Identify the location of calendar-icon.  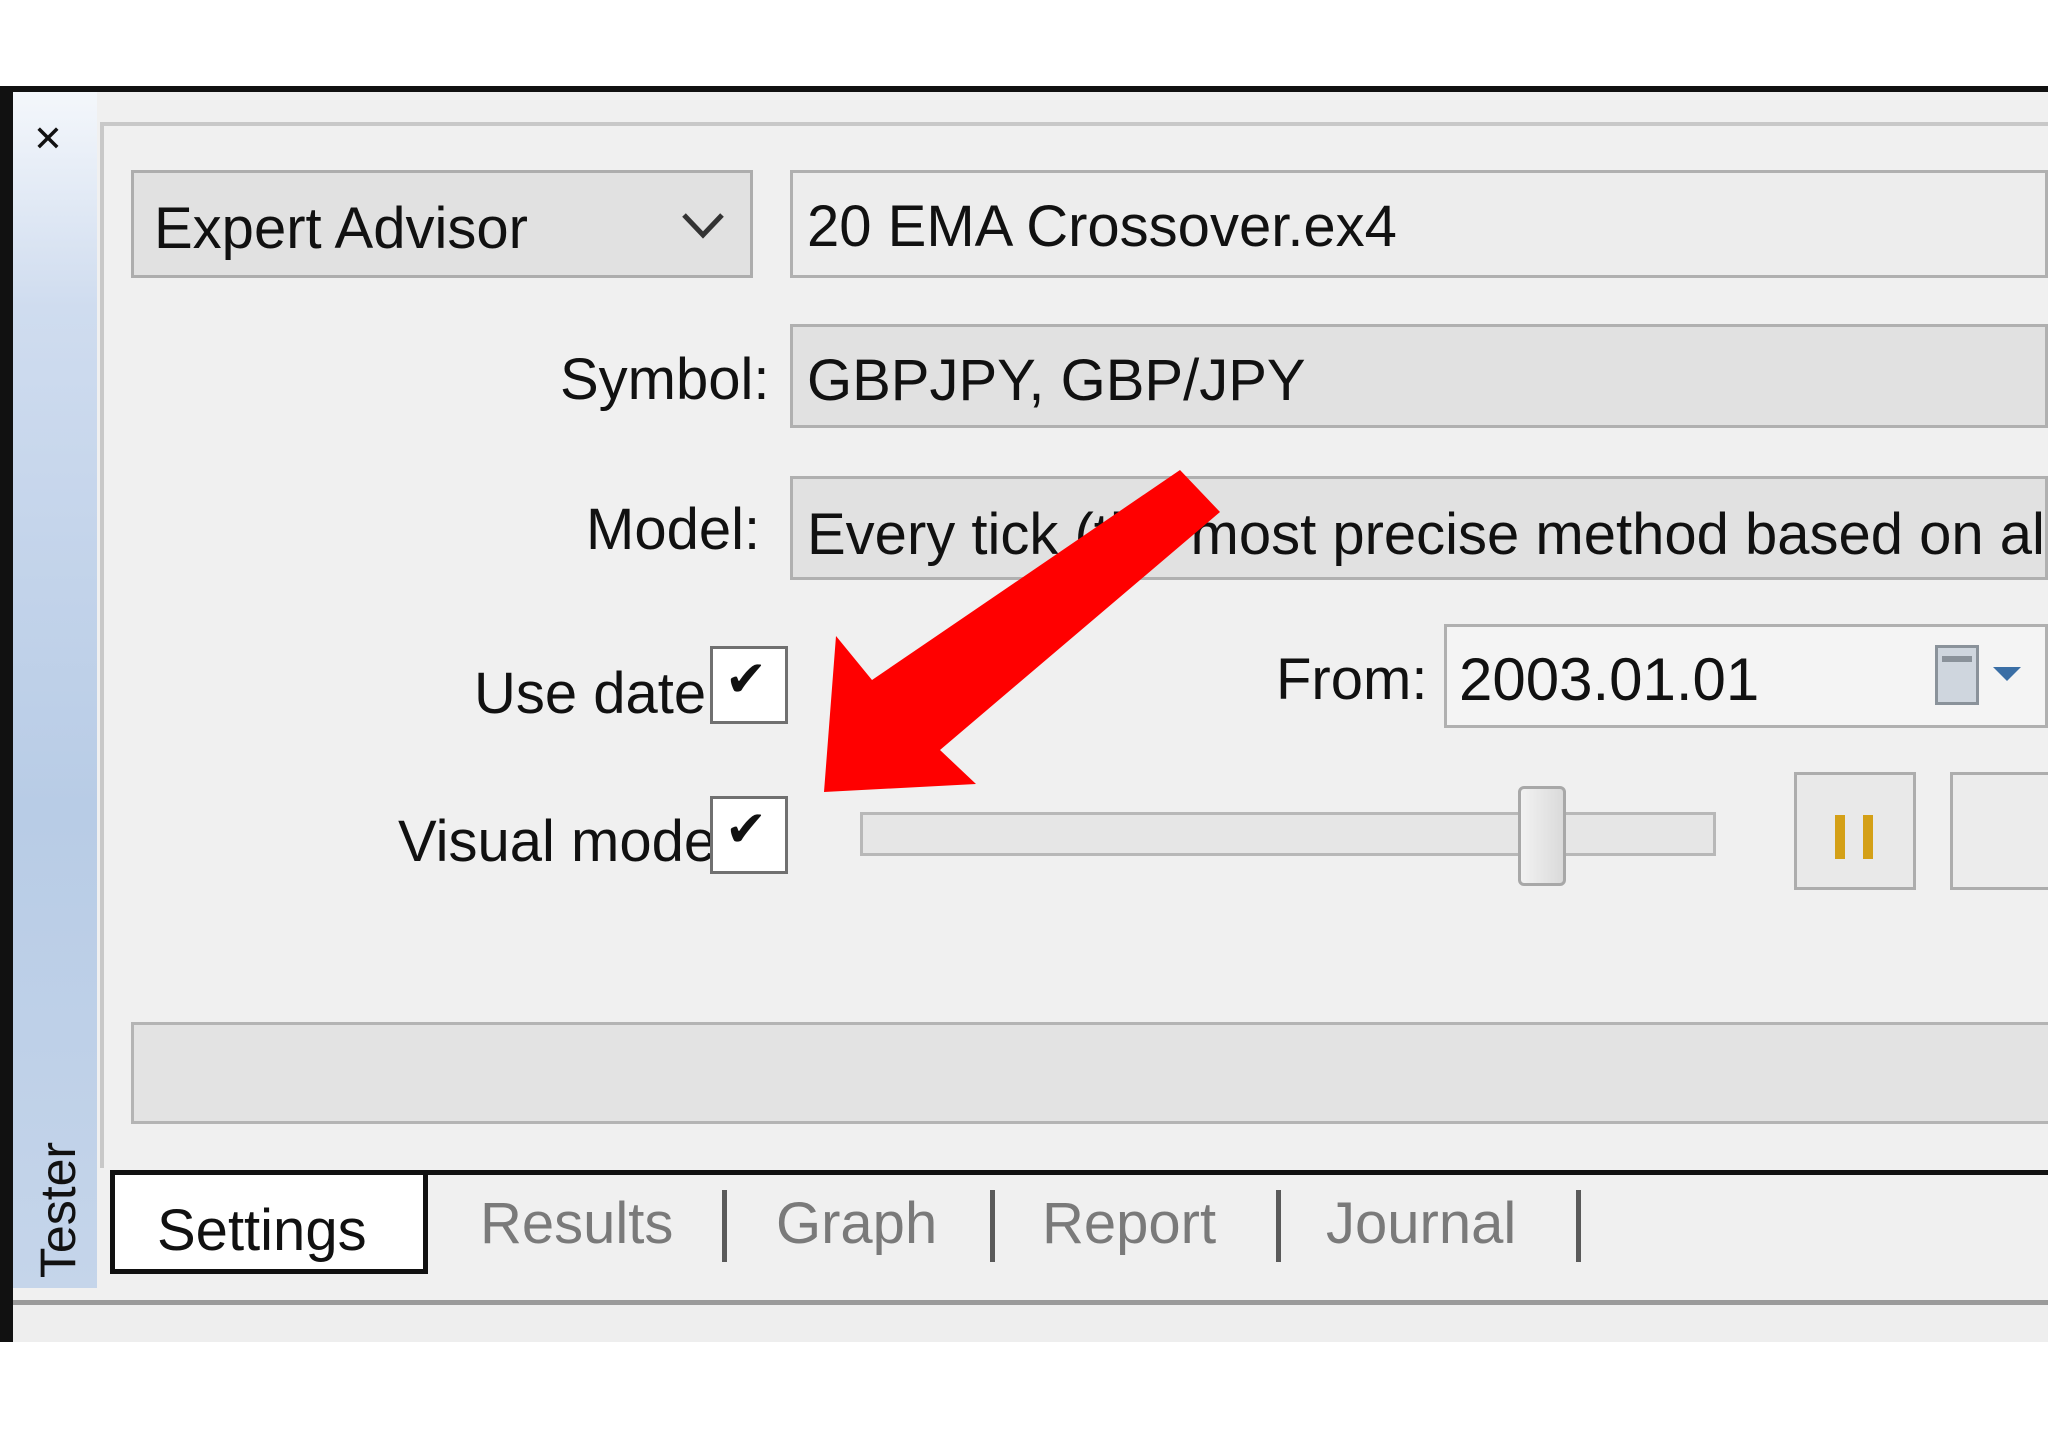
(1957, 675).